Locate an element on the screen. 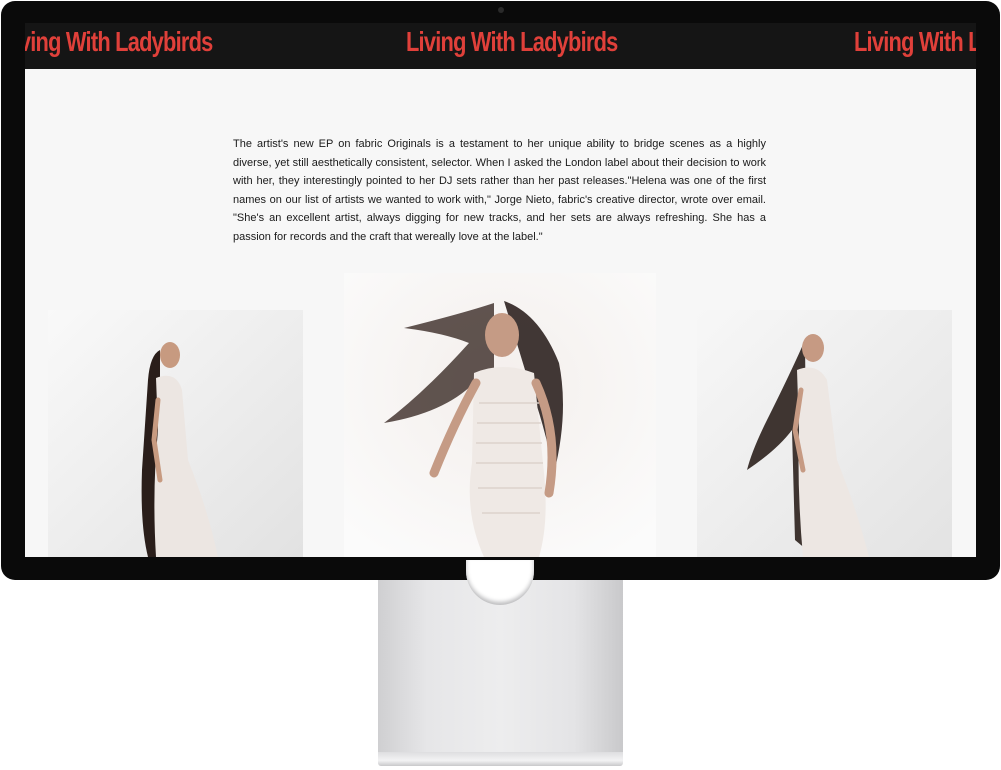 The width and height of the screenshot is (1001, 770). gallery-photo-left is located at coordinates (175, 433).